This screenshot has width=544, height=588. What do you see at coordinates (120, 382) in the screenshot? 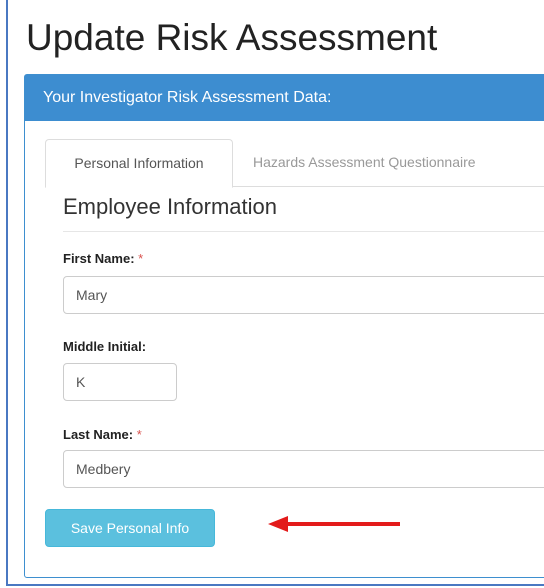
I see `middle-initial-input: K` at bounding box center [120, 382].